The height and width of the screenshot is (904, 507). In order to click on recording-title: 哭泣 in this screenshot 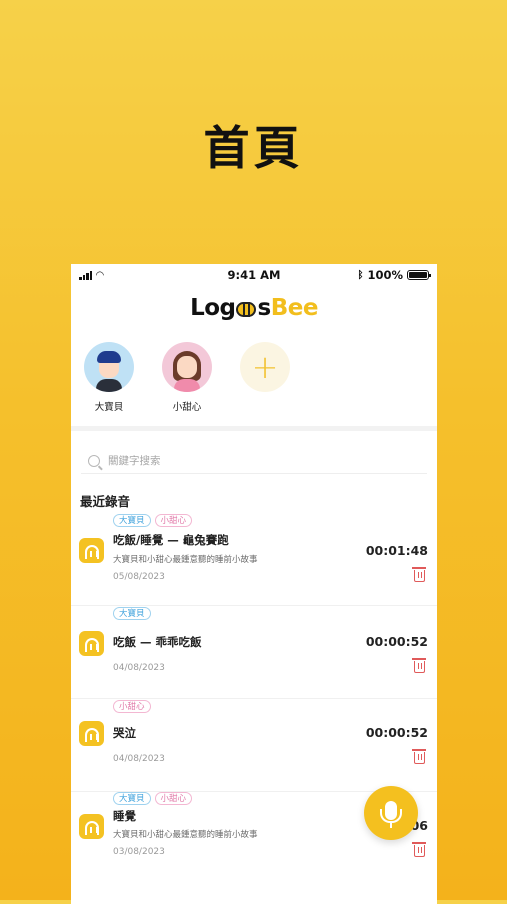, I will do `click(124, 733)`.